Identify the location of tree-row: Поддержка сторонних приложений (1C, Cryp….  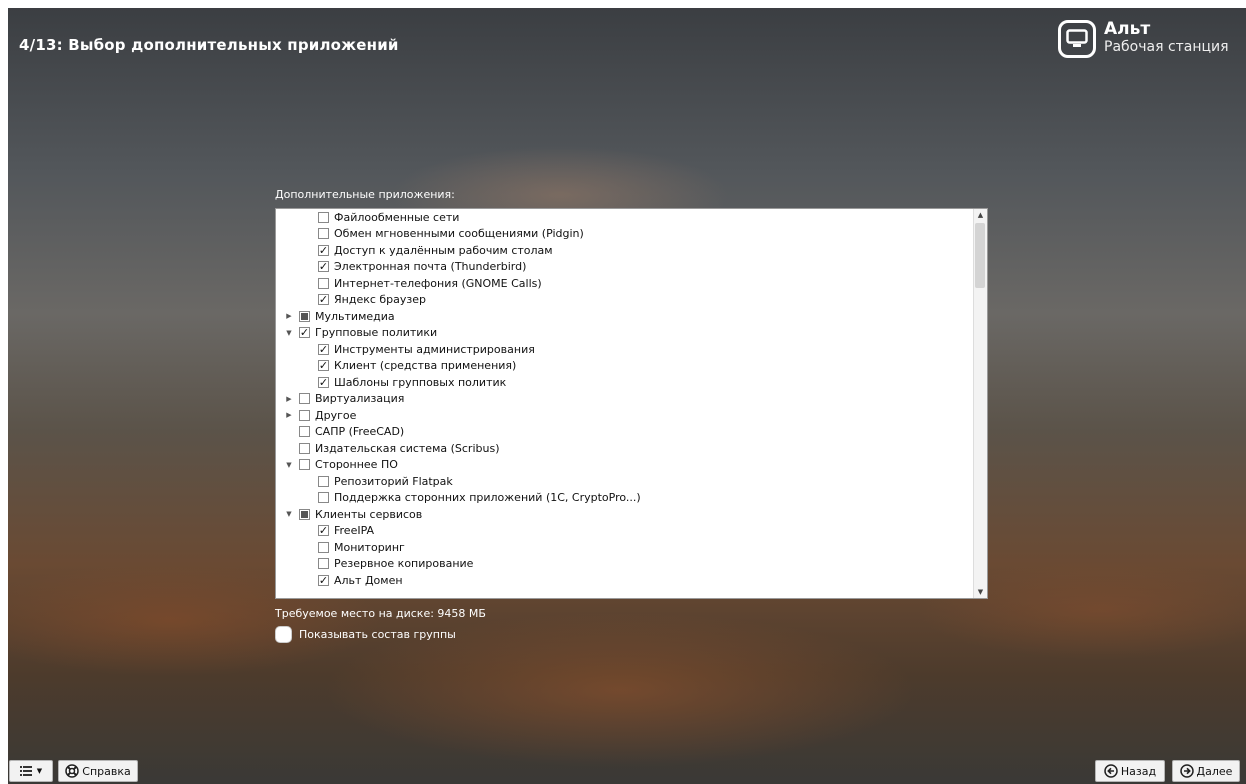
(631, 498).